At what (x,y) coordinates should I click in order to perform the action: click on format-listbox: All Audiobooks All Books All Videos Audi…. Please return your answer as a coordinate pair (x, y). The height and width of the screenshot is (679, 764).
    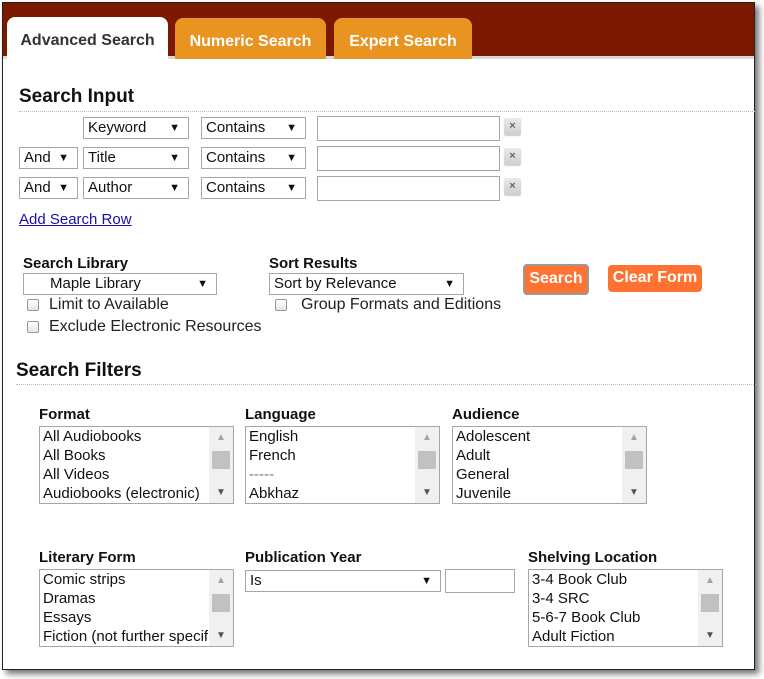
    Looking at the image, I should click on (136, 465).